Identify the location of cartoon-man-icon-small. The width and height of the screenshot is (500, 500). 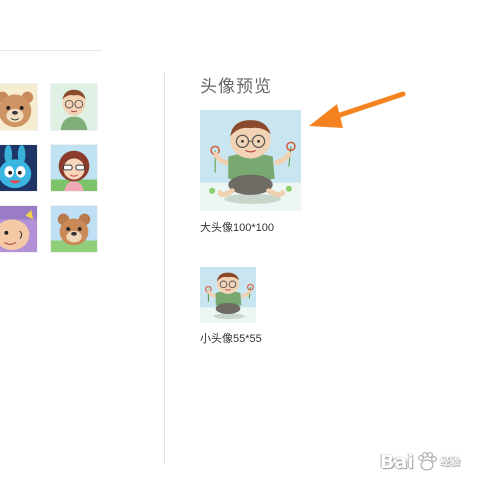
(228, 295).